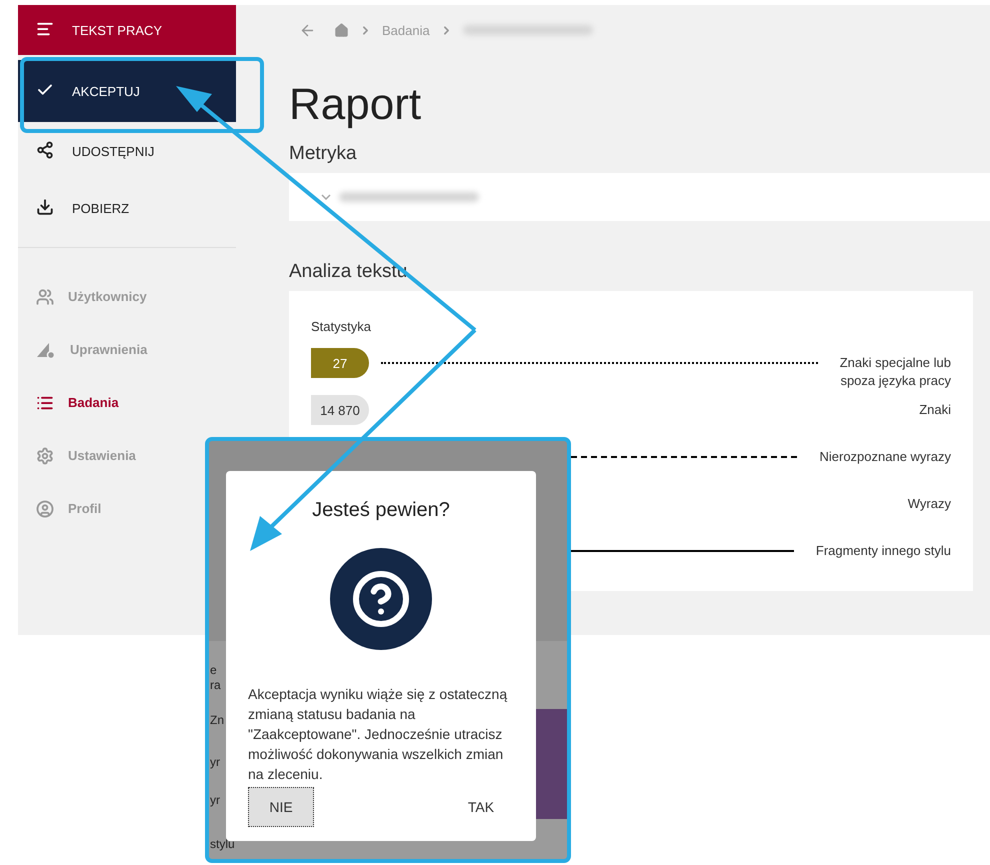 The height and width of the screenshot is (865, 990). What do you see at coordinates (355, 105) in the screenshot?
I see `page-title: Raport` at bounding box center [355, 105].